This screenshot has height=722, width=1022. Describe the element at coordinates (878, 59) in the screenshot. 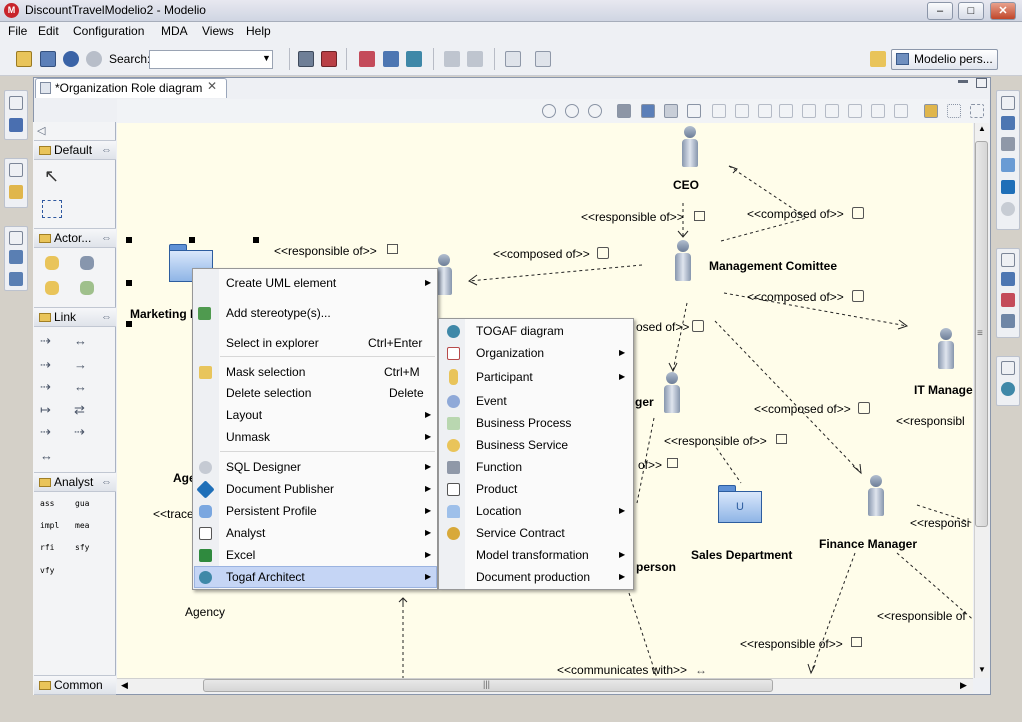

I see `open-perspective-icon` at that location.